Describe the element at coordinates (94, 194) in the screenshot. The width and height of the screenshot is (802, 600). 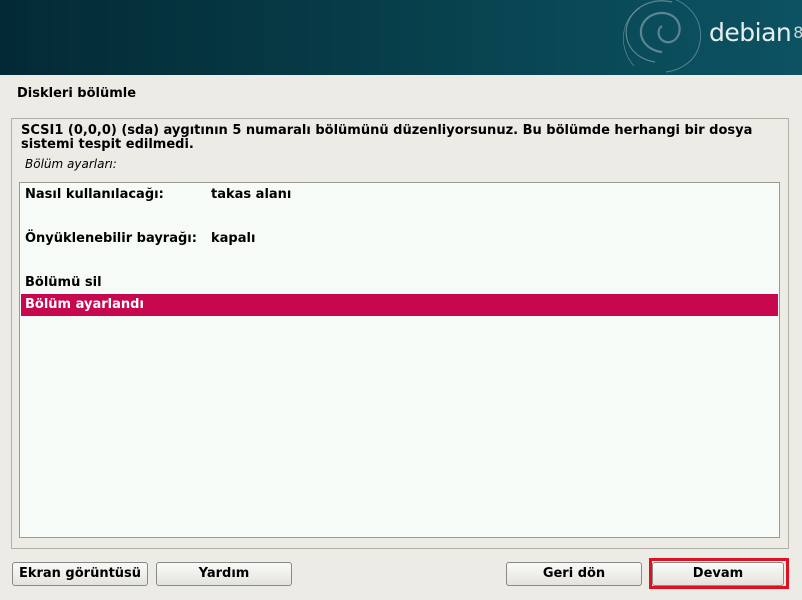
I see `setting-label: Nasıl kullanılacağı:` at that location.